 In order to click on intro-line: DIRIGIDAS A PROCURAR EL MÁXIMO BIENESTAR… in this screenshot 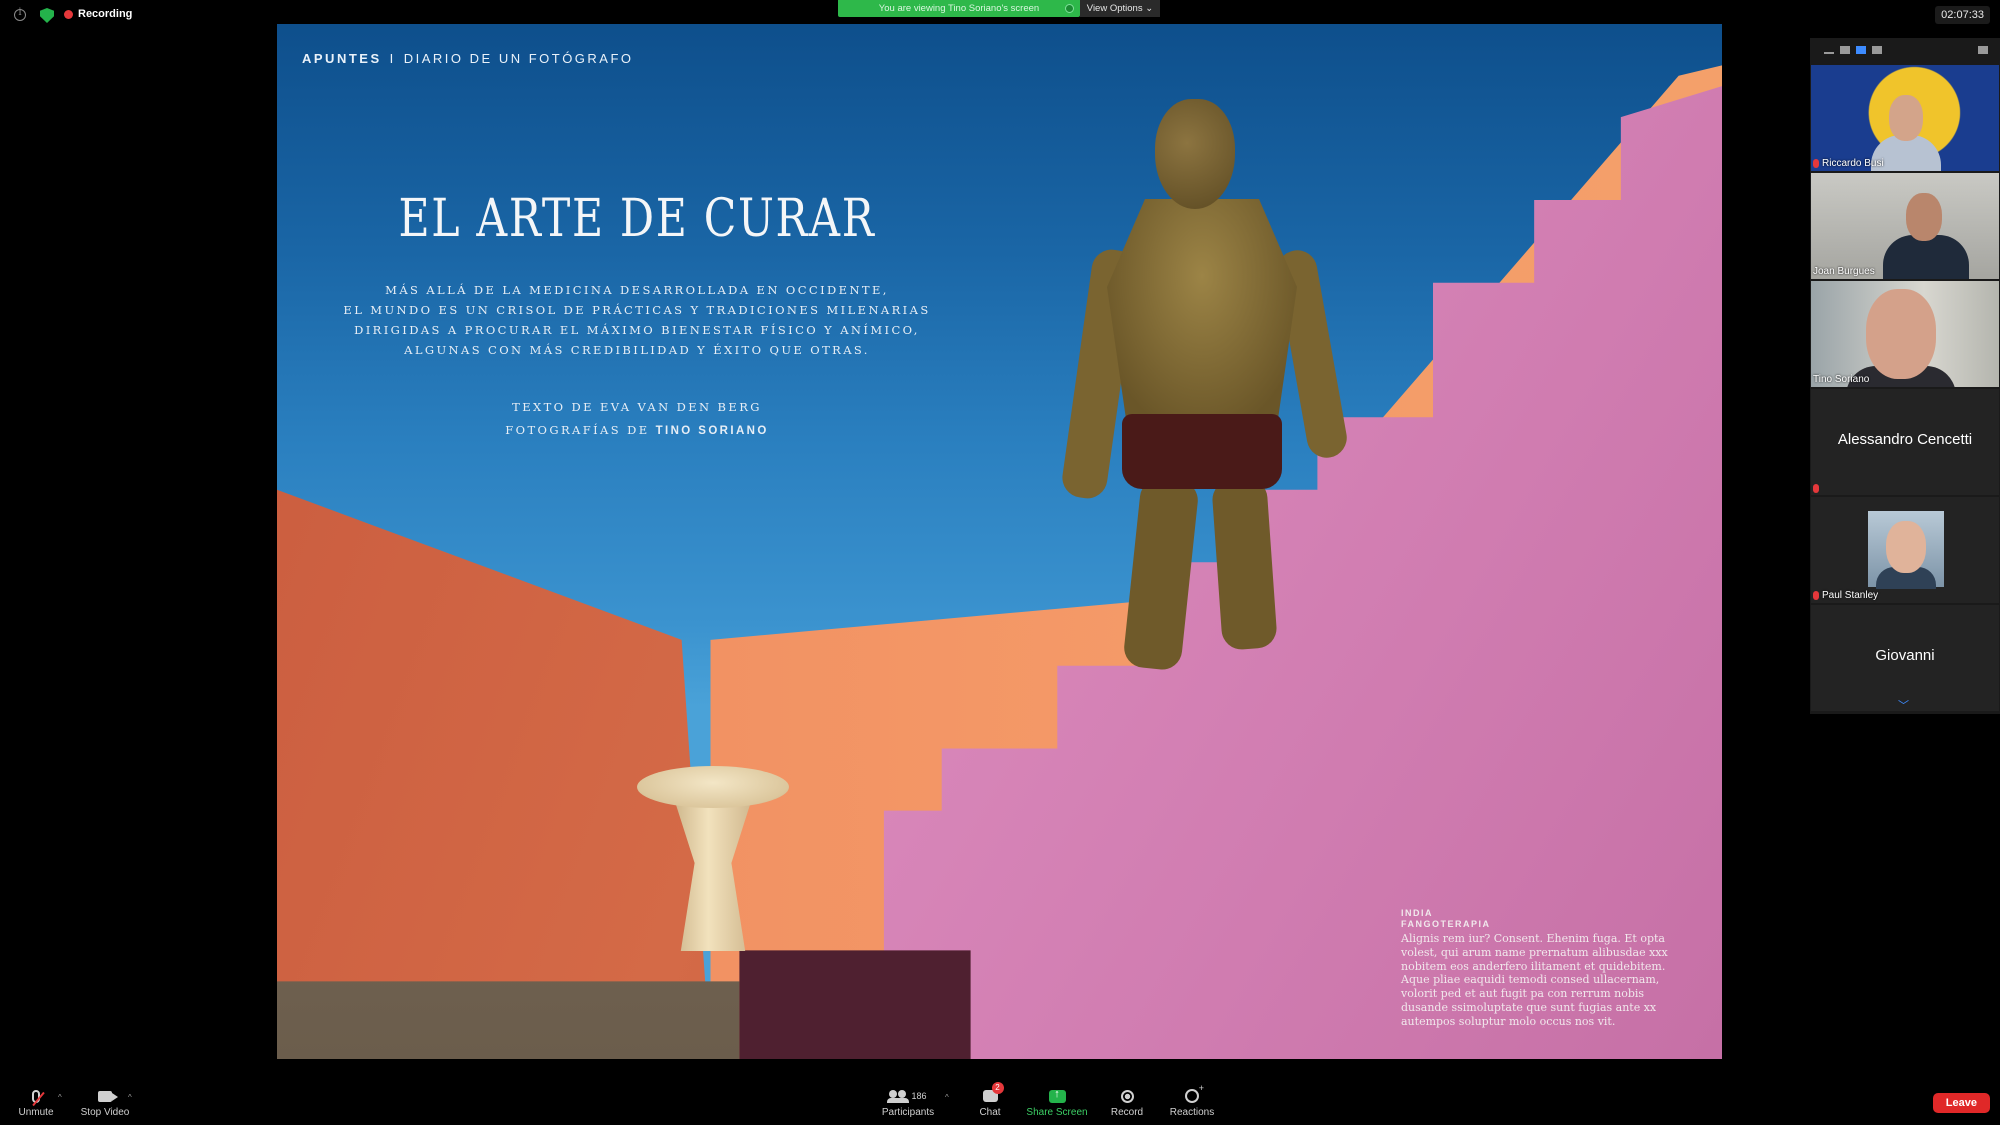, I will do `click(637, 330)`.